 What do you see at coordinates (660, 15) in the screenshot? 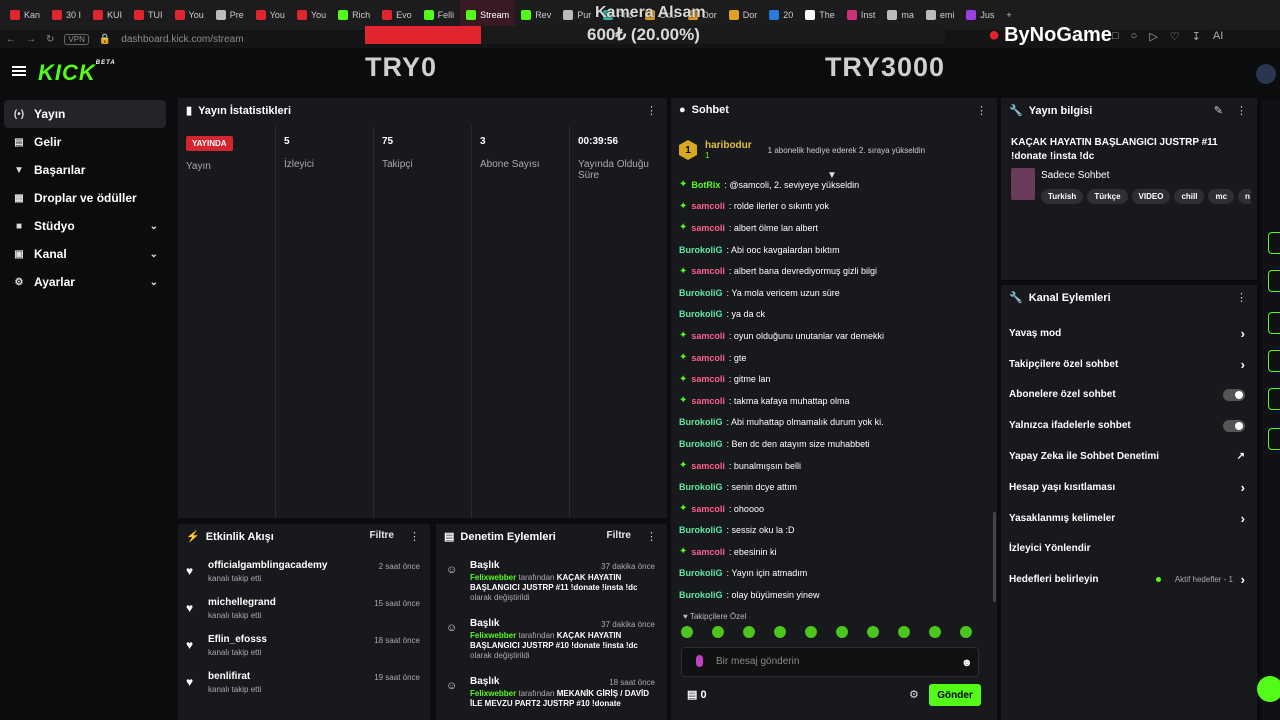
I see `browser-tab: Ödü` at bounding box center [660, 15].